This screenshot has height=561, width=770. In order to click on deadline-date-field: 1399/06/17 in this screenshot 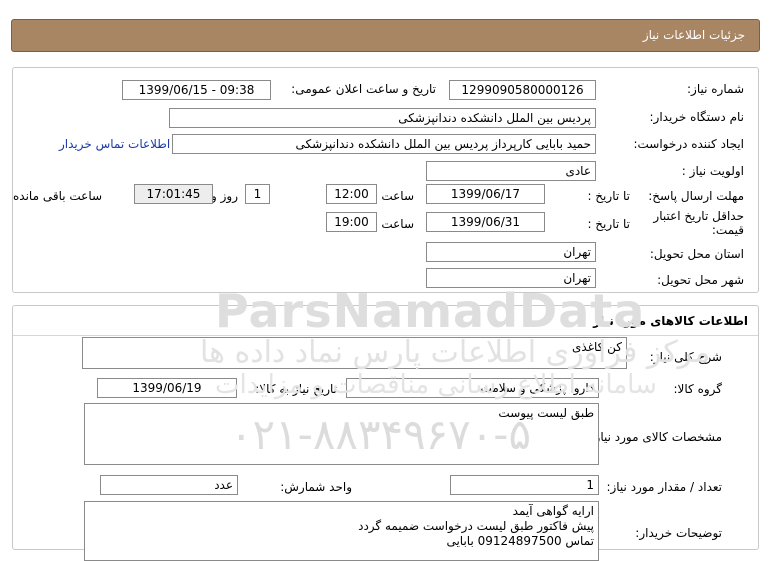, I will do `click(485, 194)`.